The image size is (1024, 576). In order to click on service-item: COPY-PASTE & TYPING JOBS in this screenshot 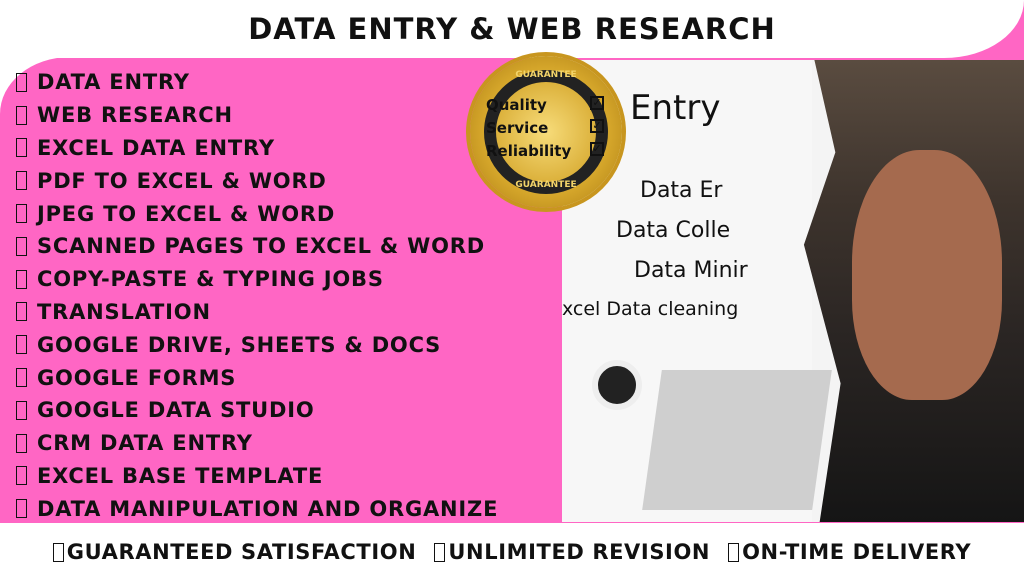, I will do `click(257, 279)`.